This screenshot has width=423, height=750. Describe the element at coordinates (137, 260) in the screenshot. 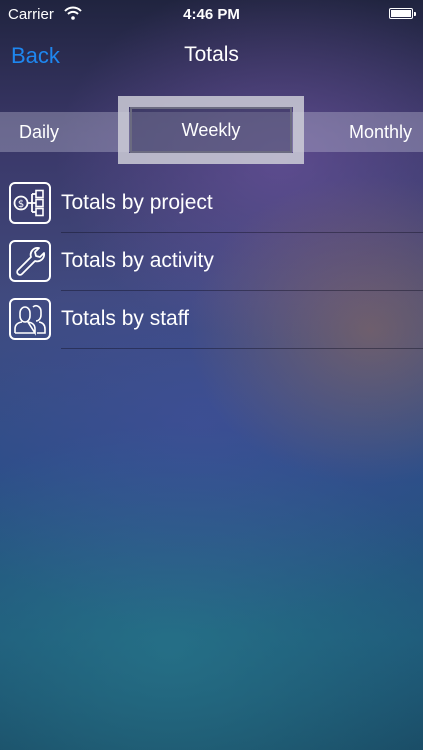

I see `list-item-label: Totals by activity` at that location.